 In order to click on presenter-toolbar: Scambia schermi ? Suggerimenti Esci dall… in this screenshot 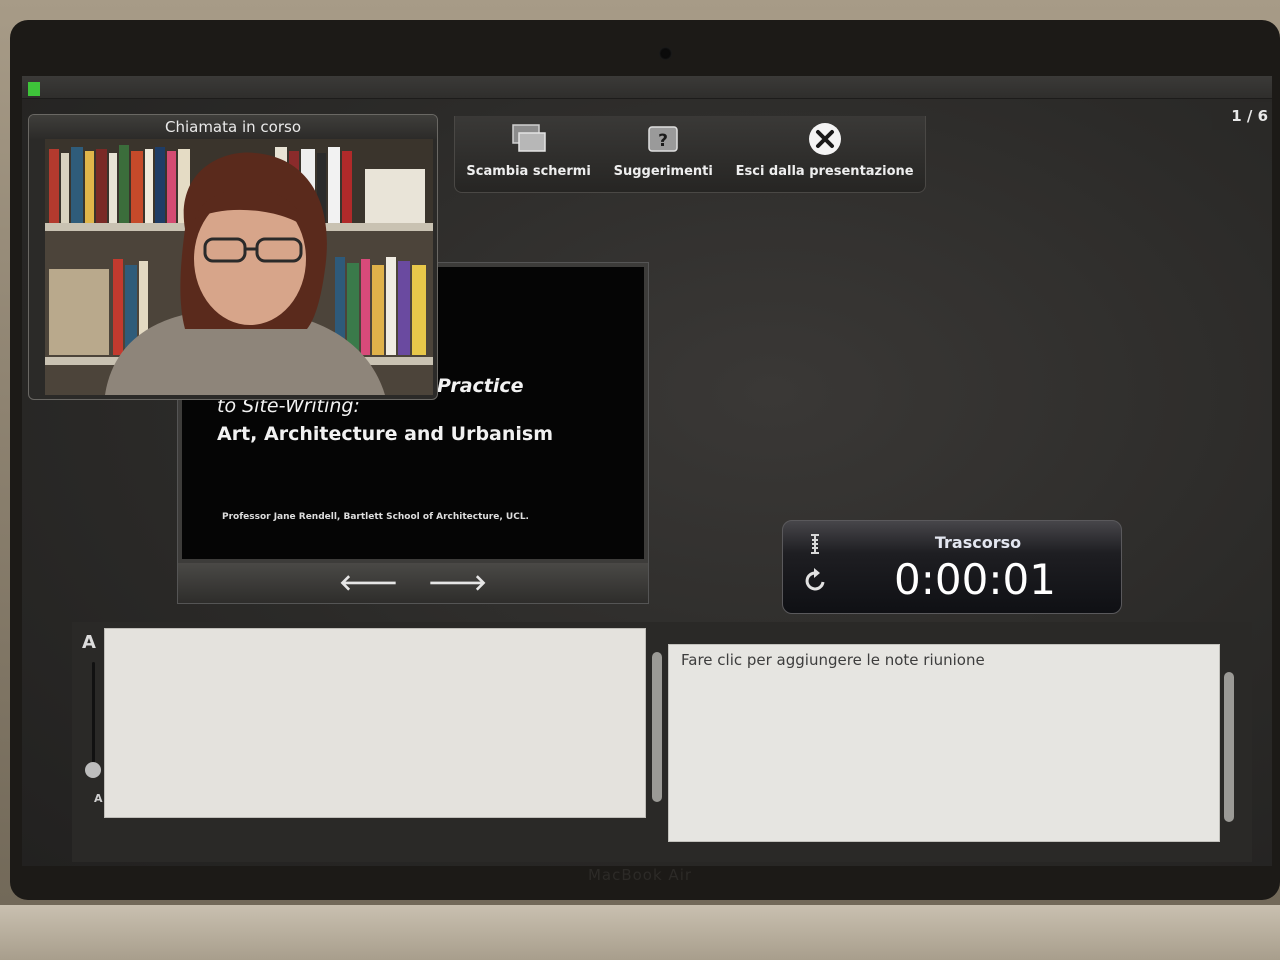, I will do `click(690, 154)`.